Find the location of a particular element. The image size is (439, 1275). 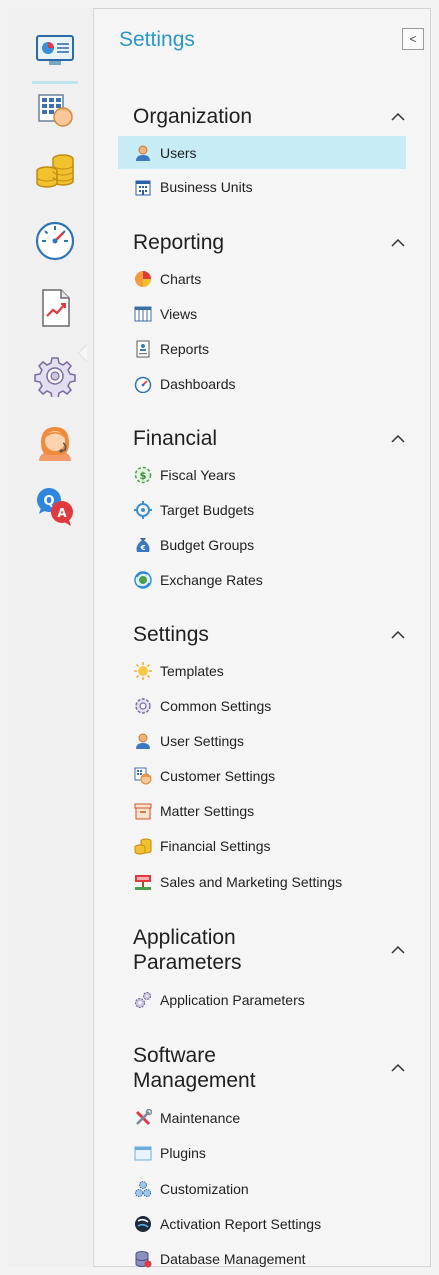

target-icon is located at coordinates (143, 509).